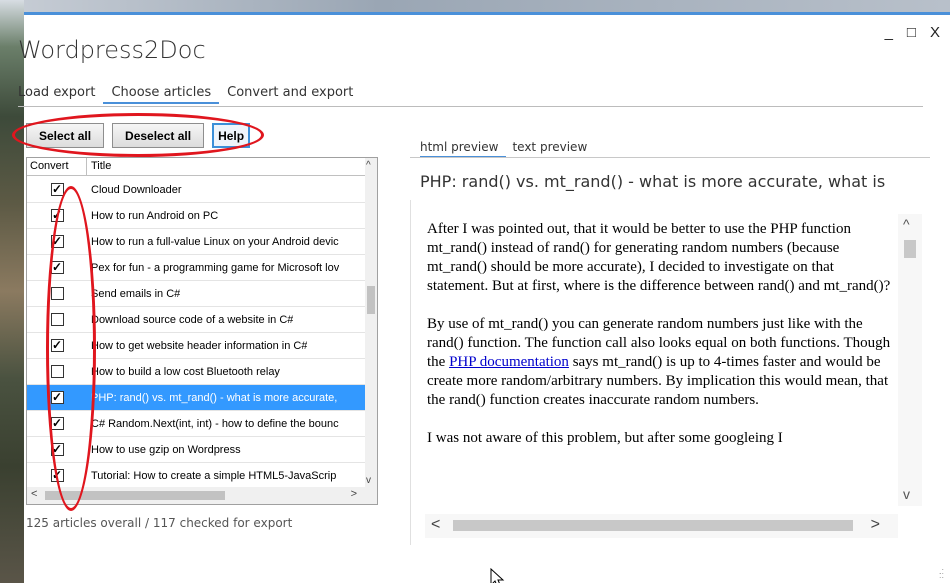 This screenshot has width=950, height=583. What do you see at coordinates (185, 371) in the screenshot?
I see `article-title: How to build a low cost Bluetooth relay` at bounding box center [185, 371].